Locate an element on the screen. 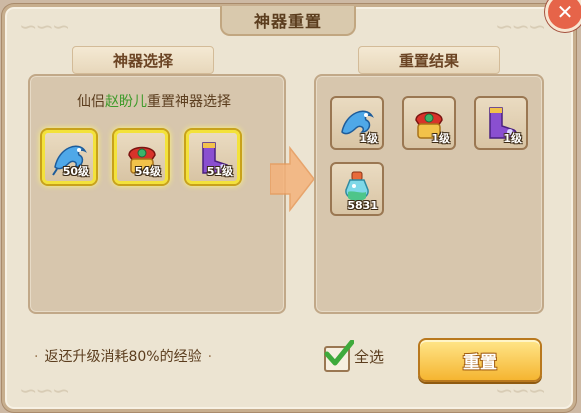 The height and width of the screenshot is (413, 581). companion-name: 赵盼儿 is located at coordinates (126, 102).